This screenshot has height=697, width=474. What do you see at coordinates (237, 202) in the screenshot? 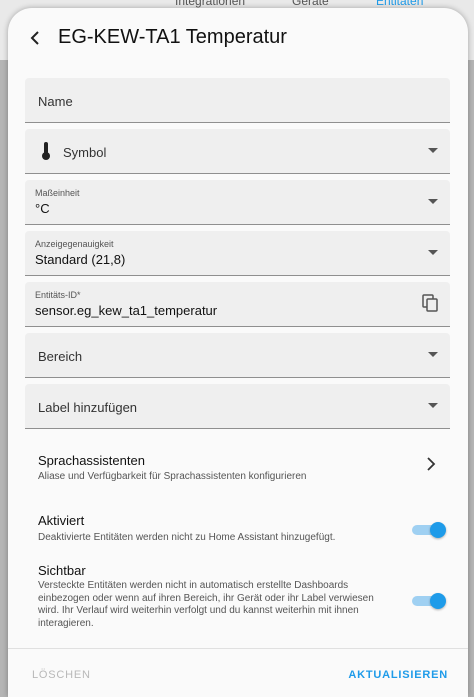
I see `unit-select: Maßeinheit °C` at bounding box center [237, 202].